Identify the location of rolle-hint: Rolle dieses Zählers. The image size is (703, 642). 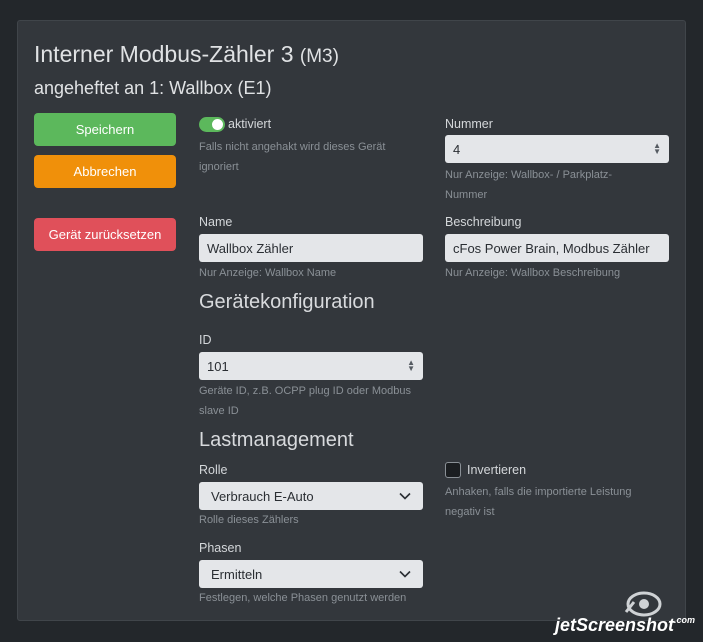
(249, 520).